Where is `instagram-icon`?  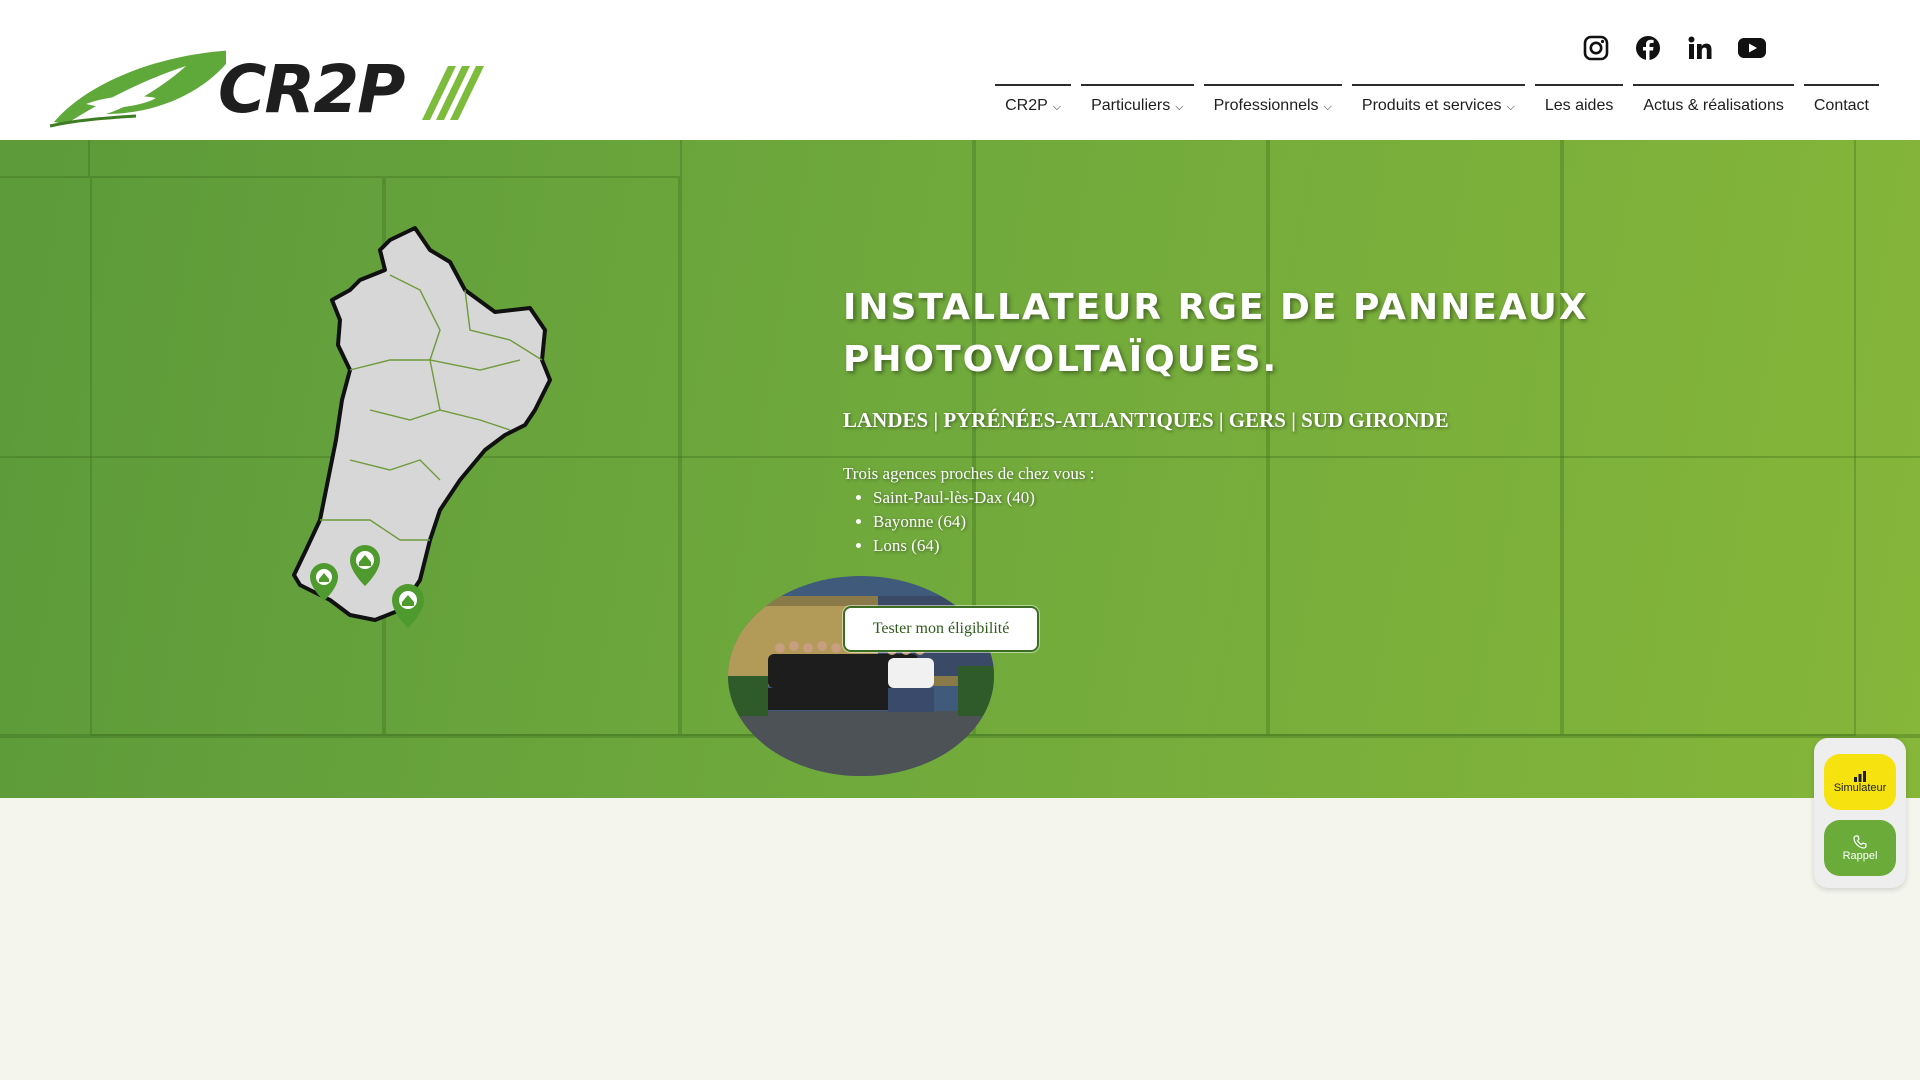
instagram-icon is located at coordinates (1596, 48).